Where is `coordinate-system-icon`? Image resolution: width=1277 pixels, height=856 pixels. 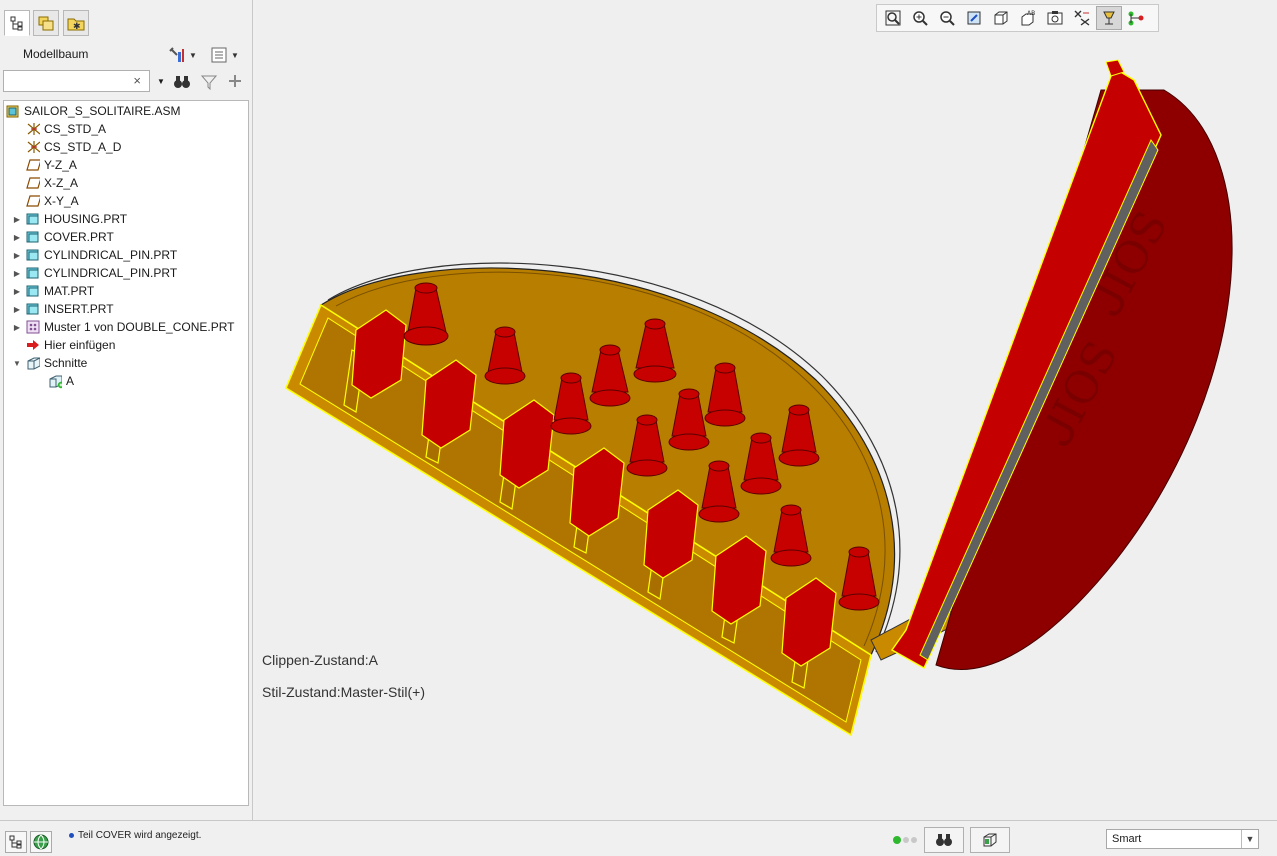 coordinate-system-icon is located at coordinates (33, 129).